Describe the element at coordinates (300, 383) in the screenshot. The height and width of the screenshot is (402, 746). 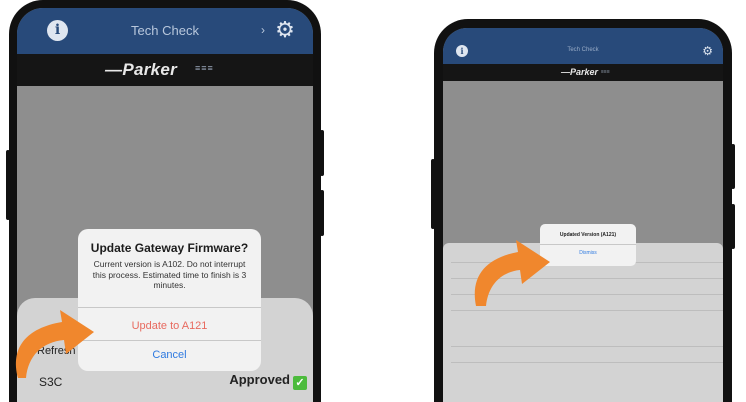
I see `check-icon: ✓` at that location.